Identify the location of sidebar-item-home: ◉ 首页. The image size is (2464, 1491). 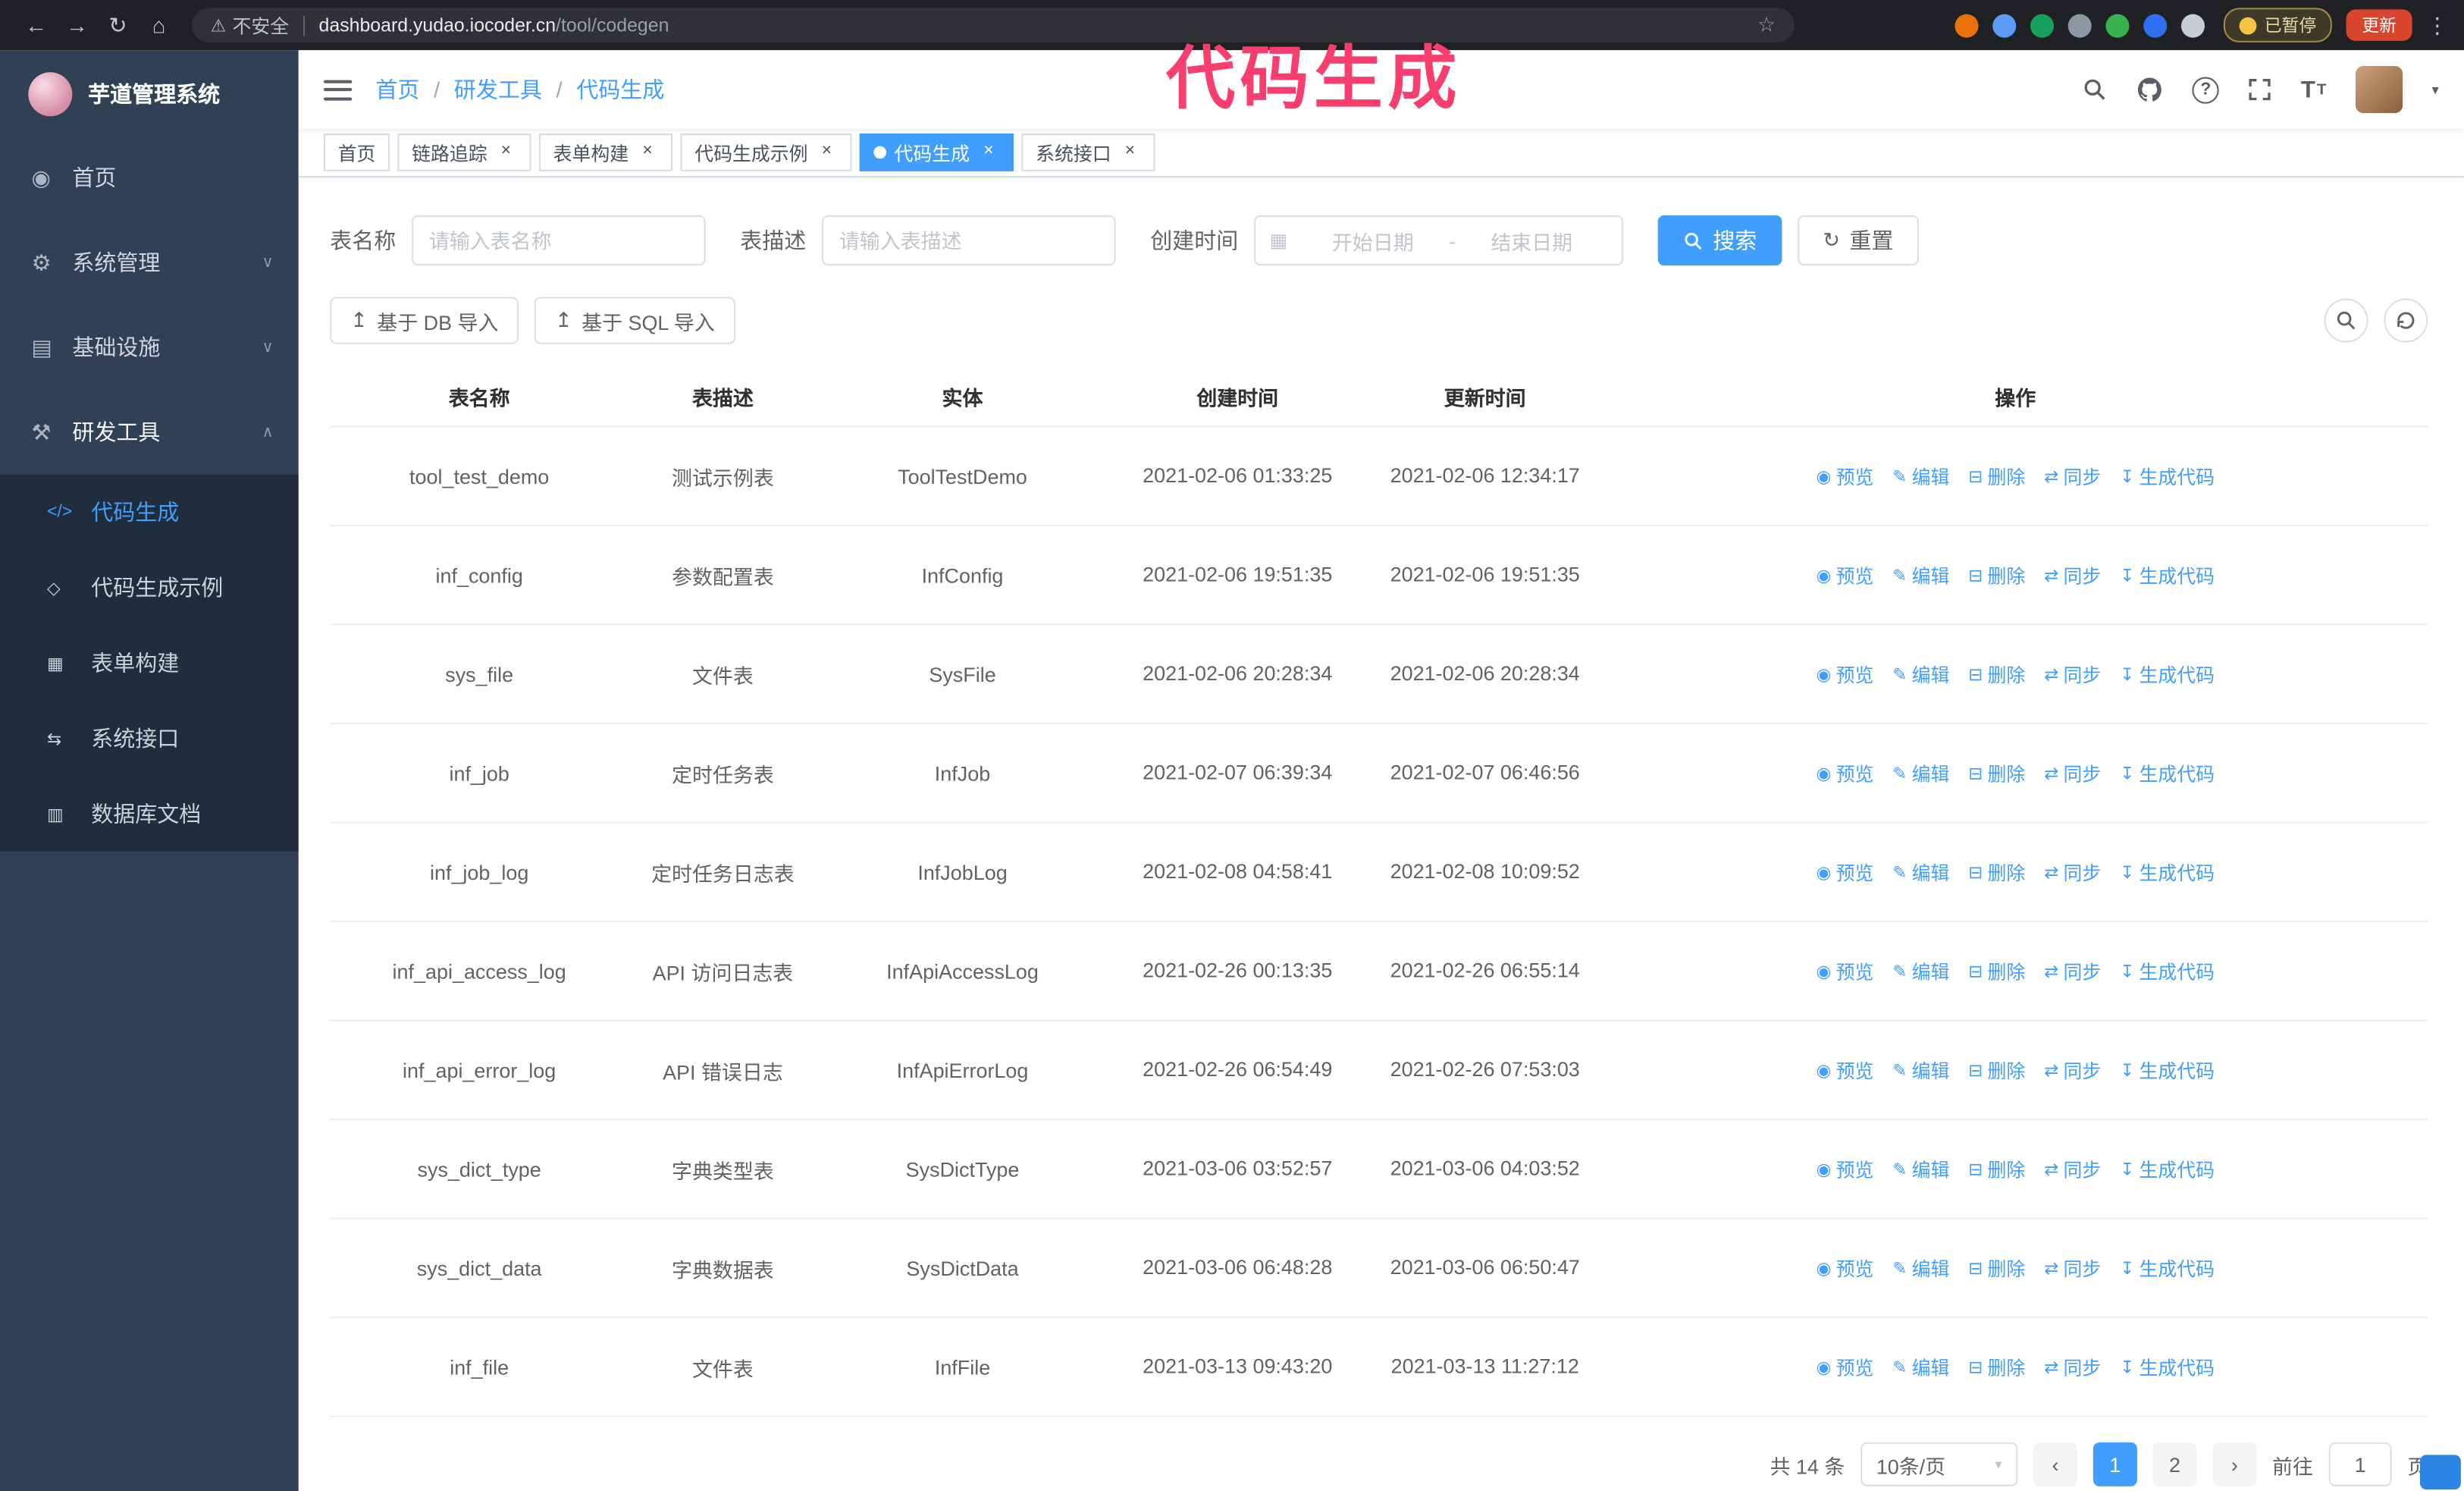
(150, 177).